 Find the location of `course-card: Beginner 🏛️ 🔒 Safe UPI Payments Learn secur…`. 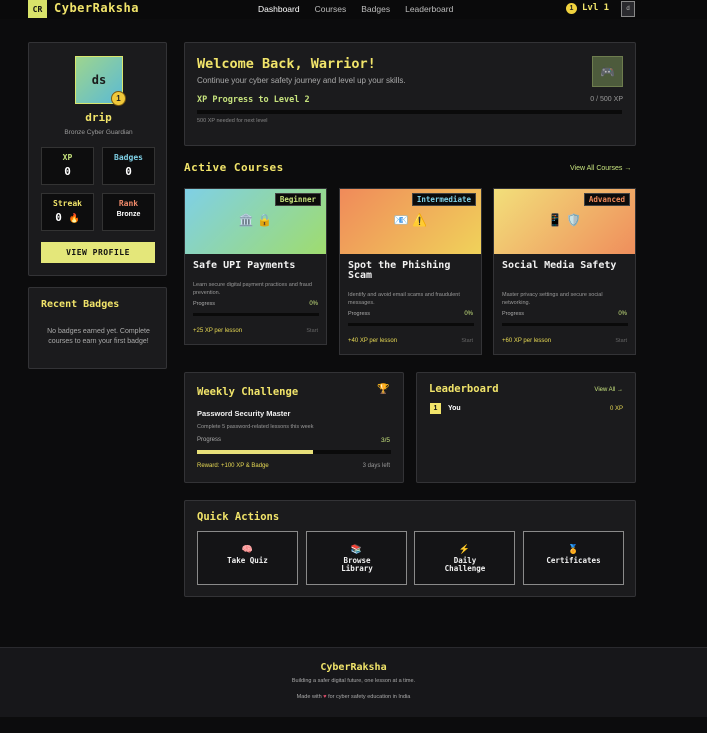

course-card: Beginner 🏛️ 🔒 Safe UPI Payments Learn secur… is located at coordinates (255, 266).